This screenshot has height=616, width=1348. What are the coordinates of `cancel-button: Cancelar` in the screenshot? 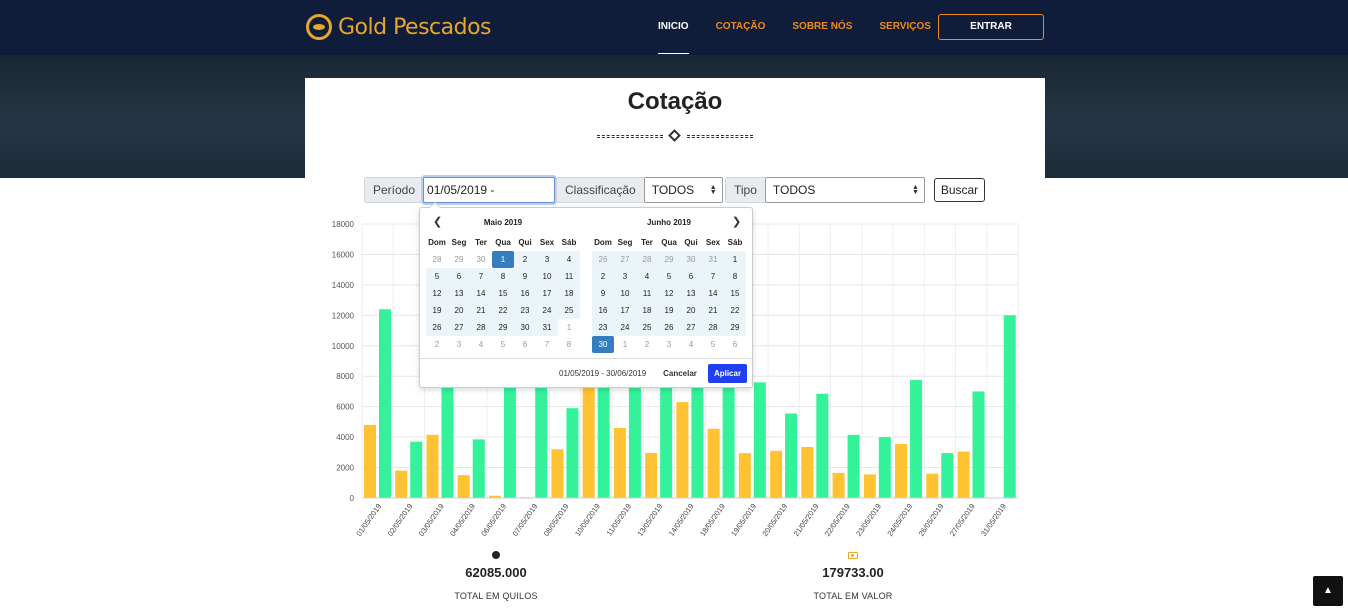 It's located at (680, 373).